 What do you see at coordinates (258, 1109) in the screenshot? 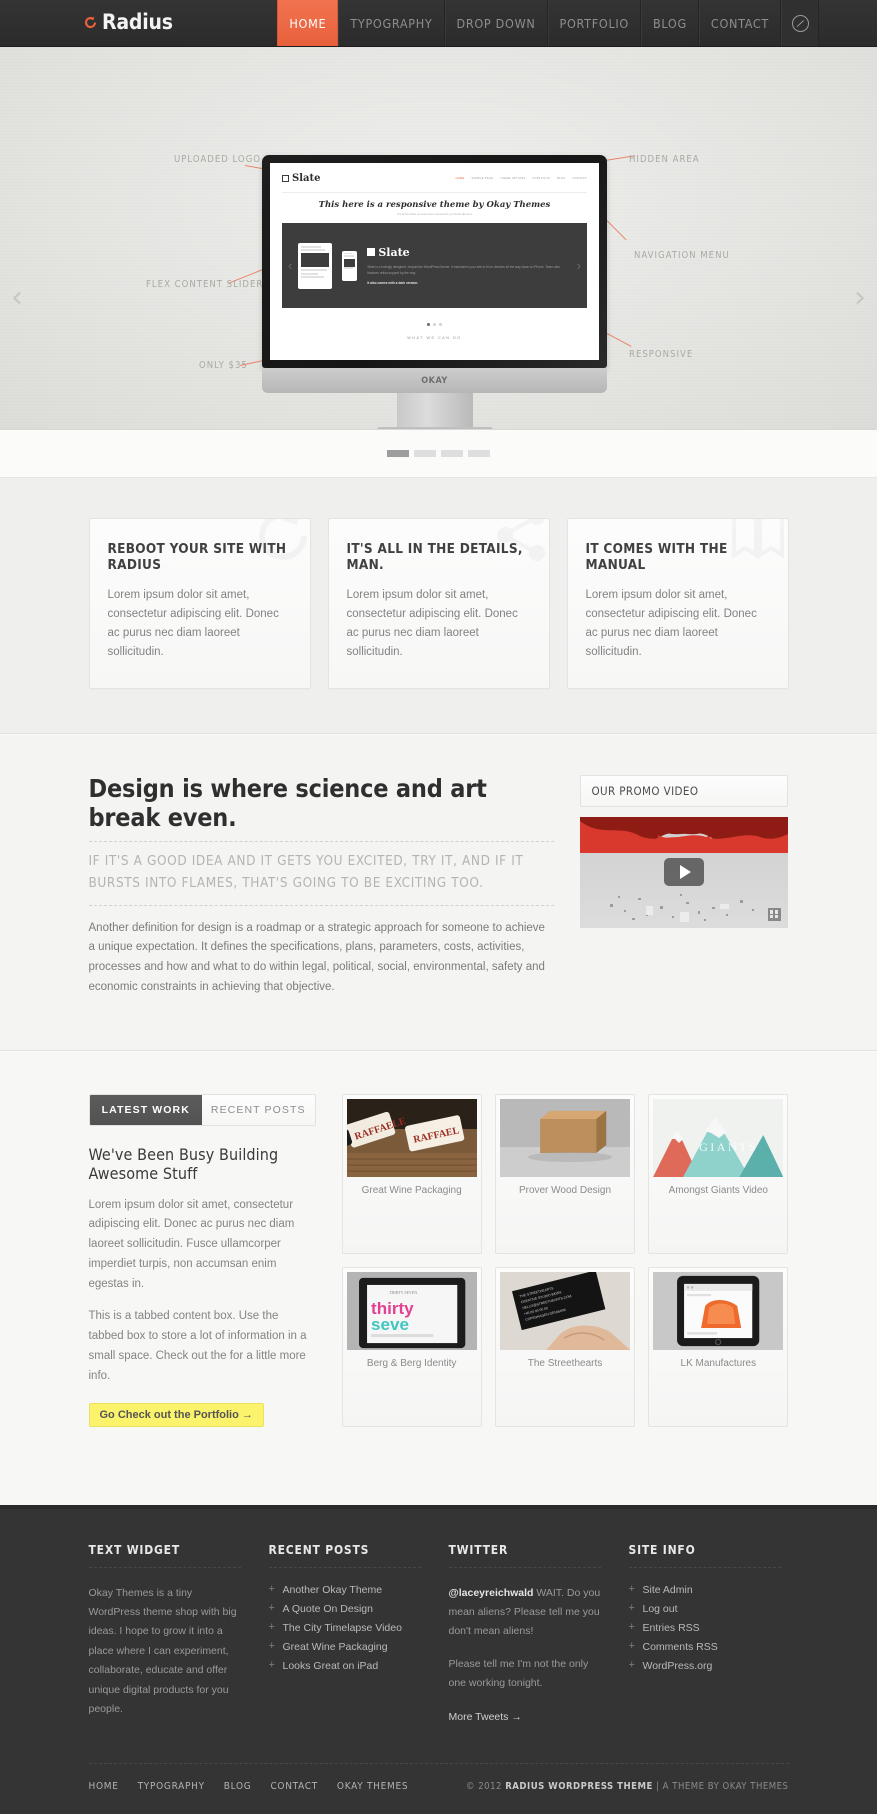
I see `tab-recent-posts: RECENT POSTS` at bounding box center [258, 1109].